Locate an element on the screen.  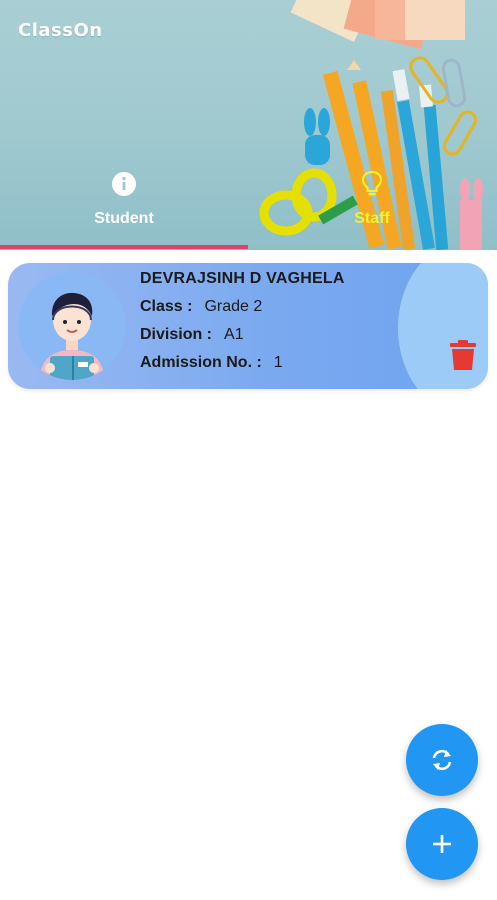
add-student-button is located at coordinates (442, 844).